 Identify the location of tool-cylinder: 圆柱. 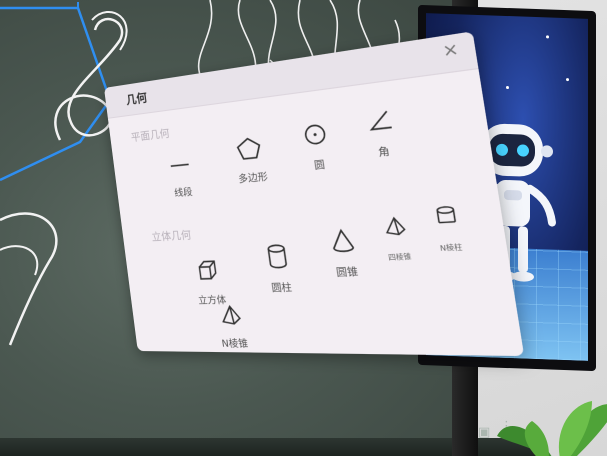
(280, 268).